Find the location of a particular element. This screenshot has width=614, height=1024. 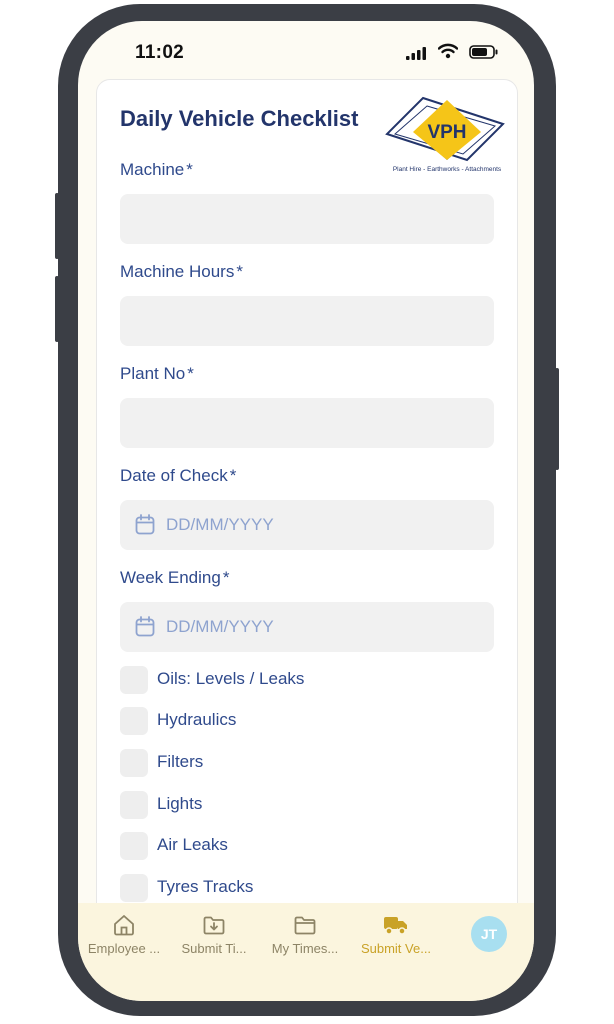

mute-switch is located at coordinates (57, 226).